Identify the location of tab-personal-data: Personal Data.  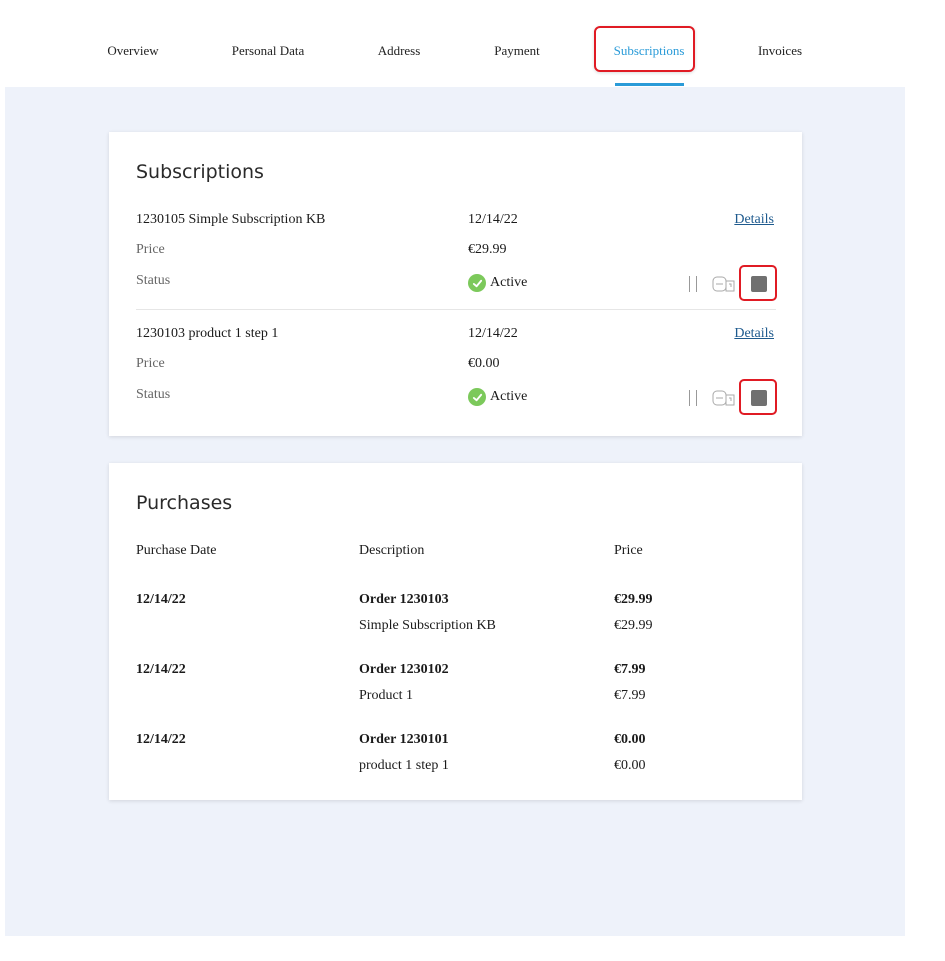
(268, 51).